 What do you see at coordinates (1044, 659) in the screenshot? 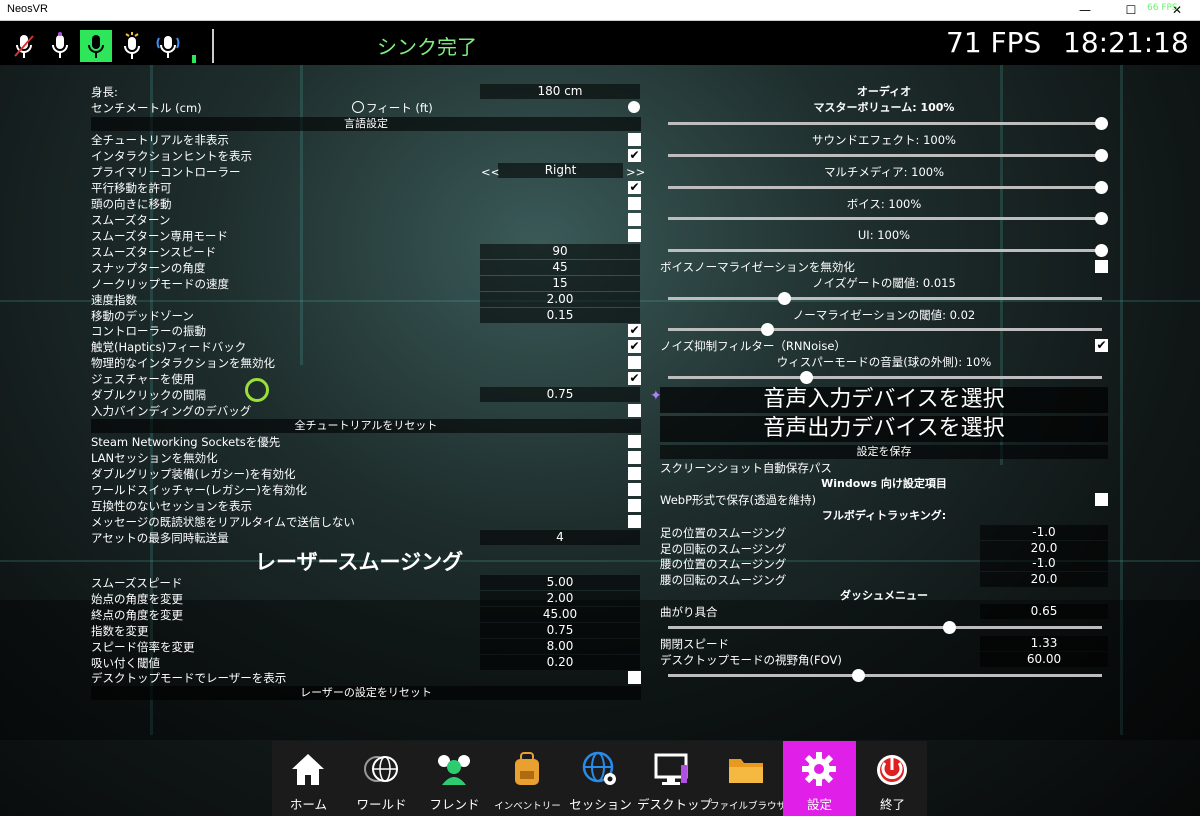
I see `fov-value: 60.00` at bounding box center [1044, 659].